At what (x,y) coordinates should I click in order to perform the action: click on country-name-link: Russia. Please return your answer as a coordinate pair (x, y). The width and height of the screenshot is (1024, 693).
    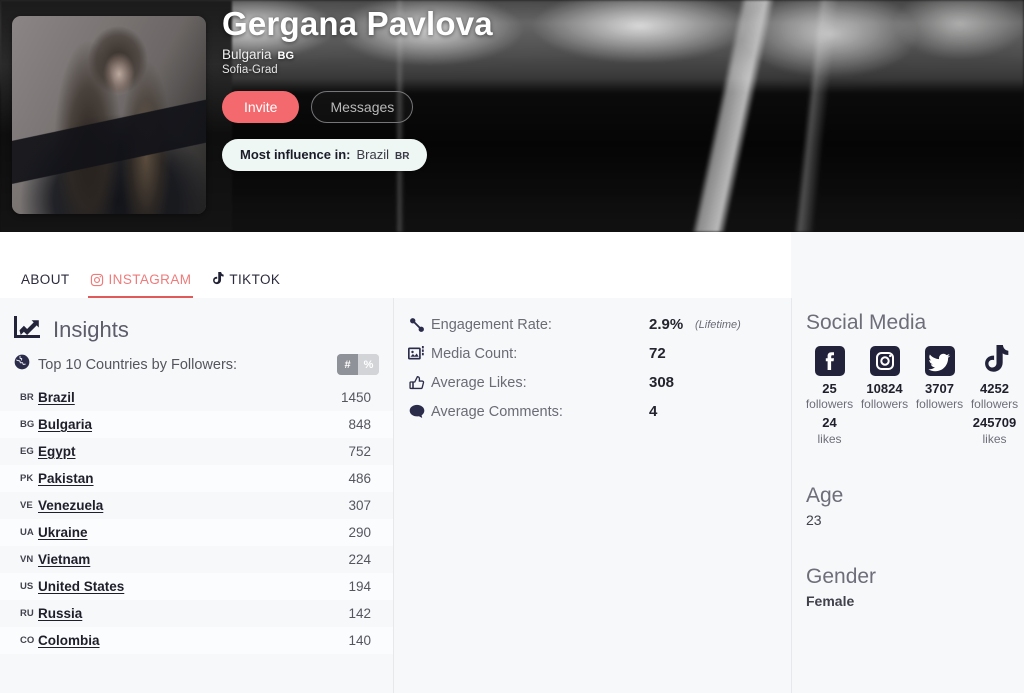
    Looking at the image, I should click on (60, 613).